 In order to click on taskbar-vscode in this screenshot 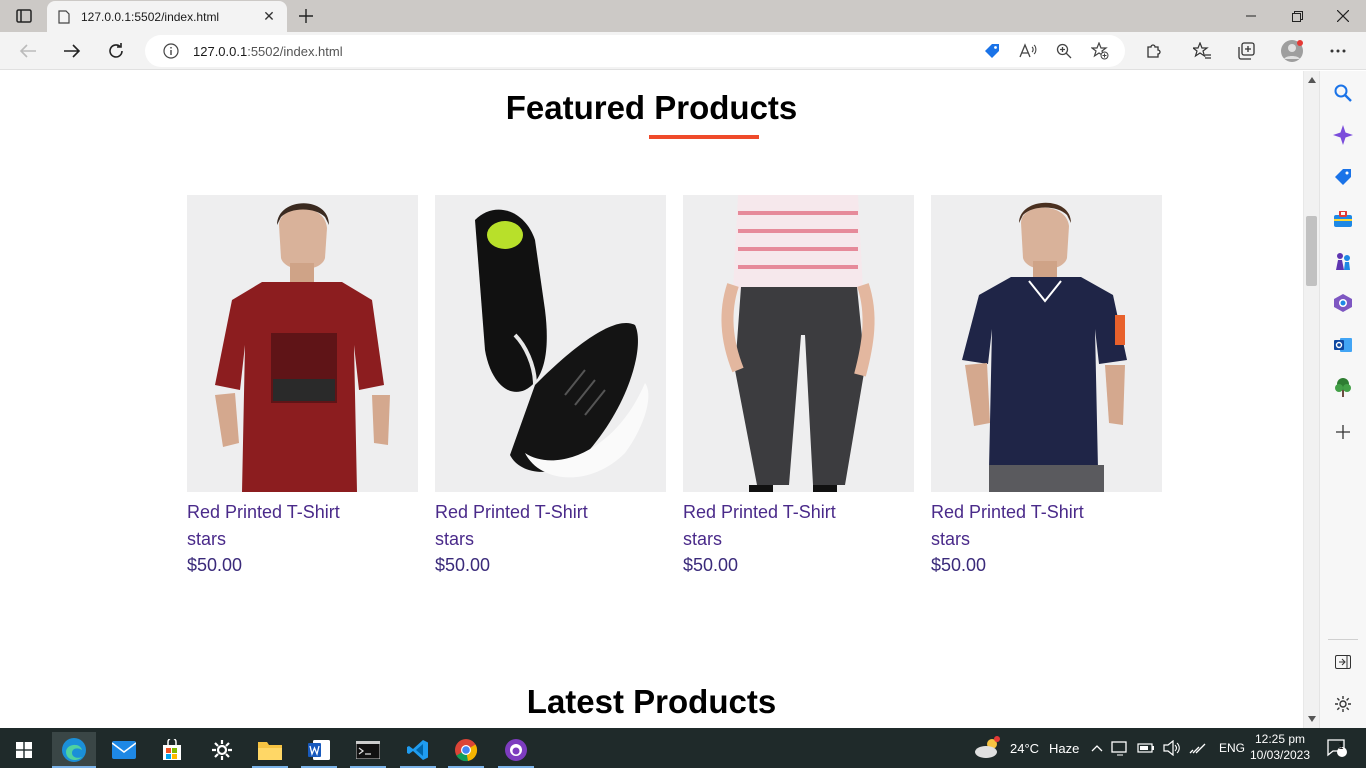, I will do `click(418, 750)`.